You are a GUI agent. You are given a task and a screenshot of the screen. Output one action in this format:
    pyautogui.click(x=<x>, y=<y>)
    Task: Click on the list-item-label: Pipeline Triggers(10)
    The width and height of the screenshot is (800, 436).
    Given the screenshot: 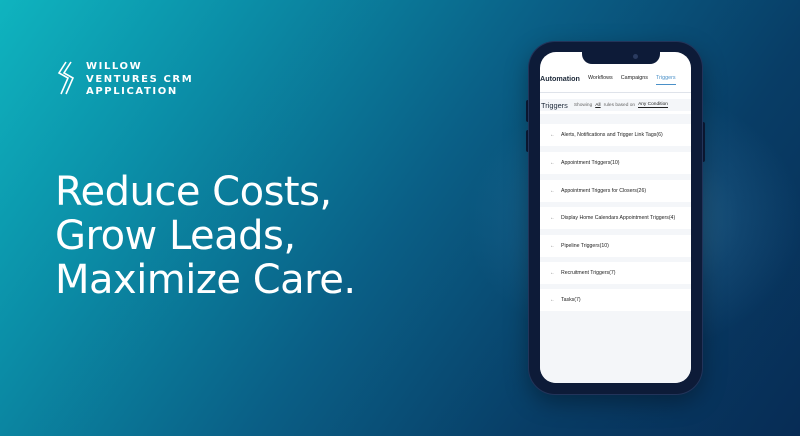 What is the action you would take?
    pyautogui.click(x=585, y=246)
    